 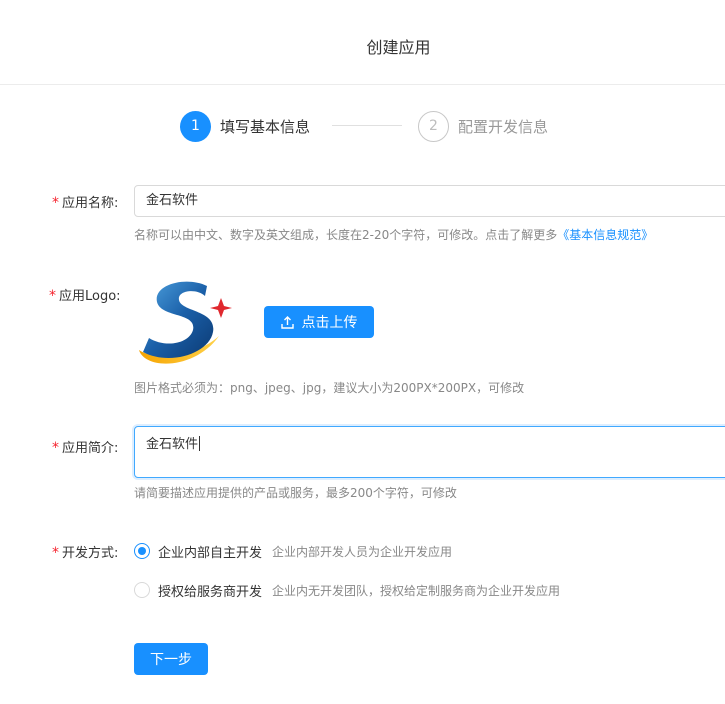 What do you see at coordinates (90, 553) in the screenshot?
I see `dev-mode-label-text: 开发方式:` at bounding box center [90, 553].